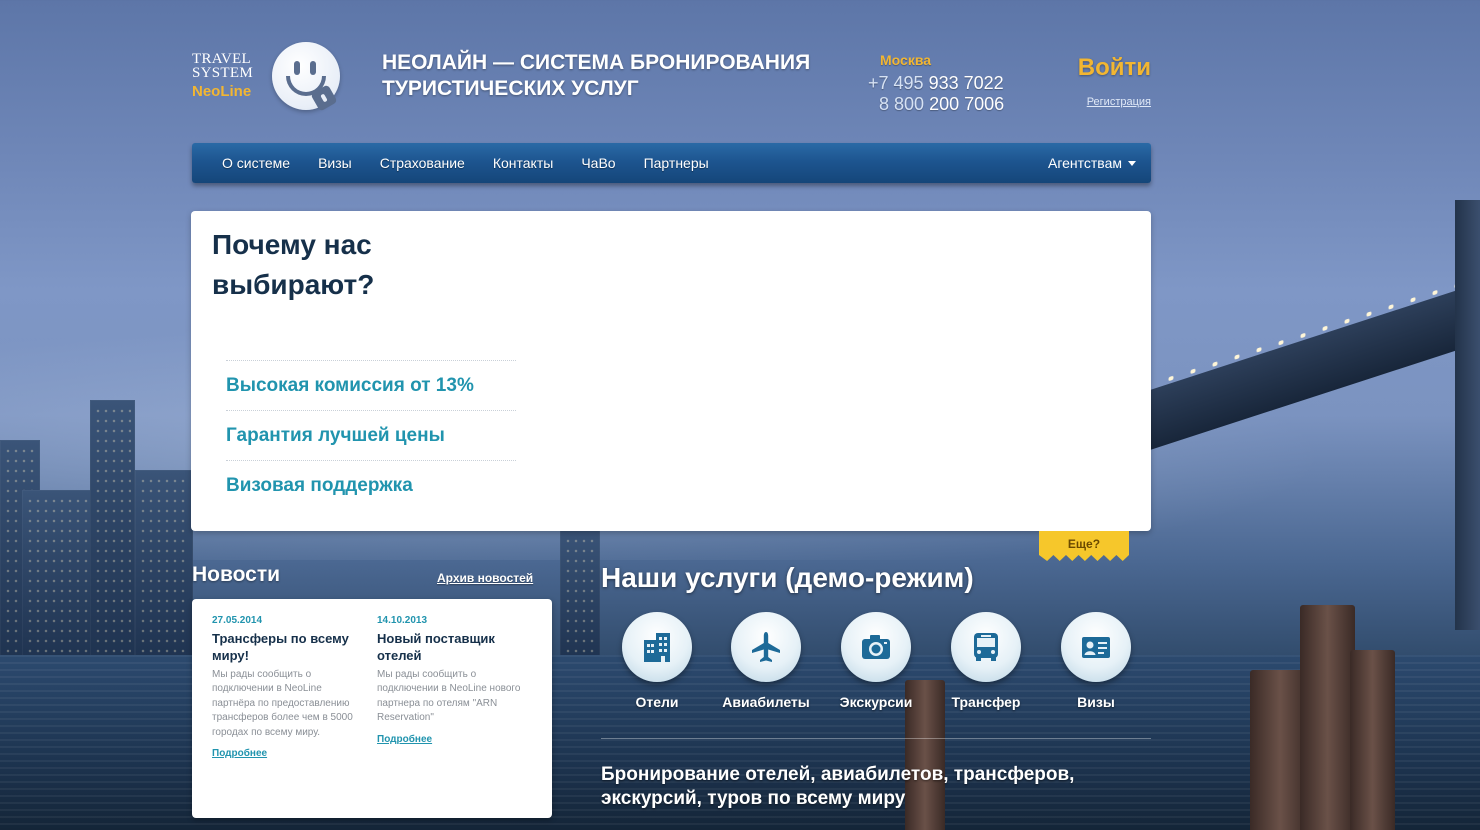 Image resolution: width=1480 pixels, height=830 pixels. Describe the element at coordinates (288, 647) in the screenshot. I see `news-headline: Трансферы по всему миру!` at that location.